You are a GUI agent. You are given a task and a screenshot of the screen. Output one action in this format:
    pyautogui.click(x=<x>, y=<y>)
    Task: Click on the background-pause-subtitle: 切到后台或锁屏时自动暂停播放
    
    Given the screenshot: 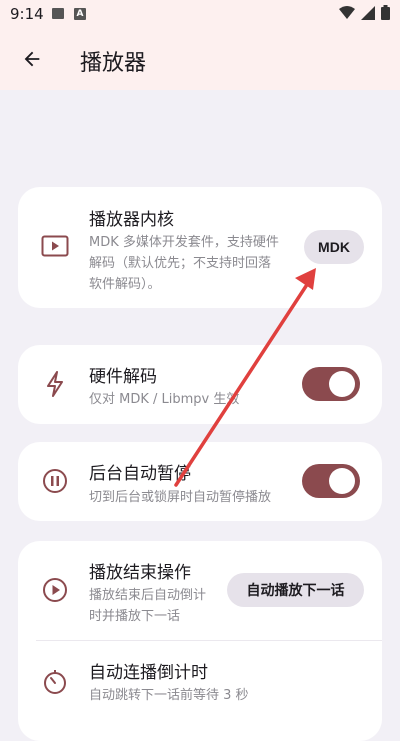 What is the action you would take?
    pyautogui.click(x=180, y=497)
    